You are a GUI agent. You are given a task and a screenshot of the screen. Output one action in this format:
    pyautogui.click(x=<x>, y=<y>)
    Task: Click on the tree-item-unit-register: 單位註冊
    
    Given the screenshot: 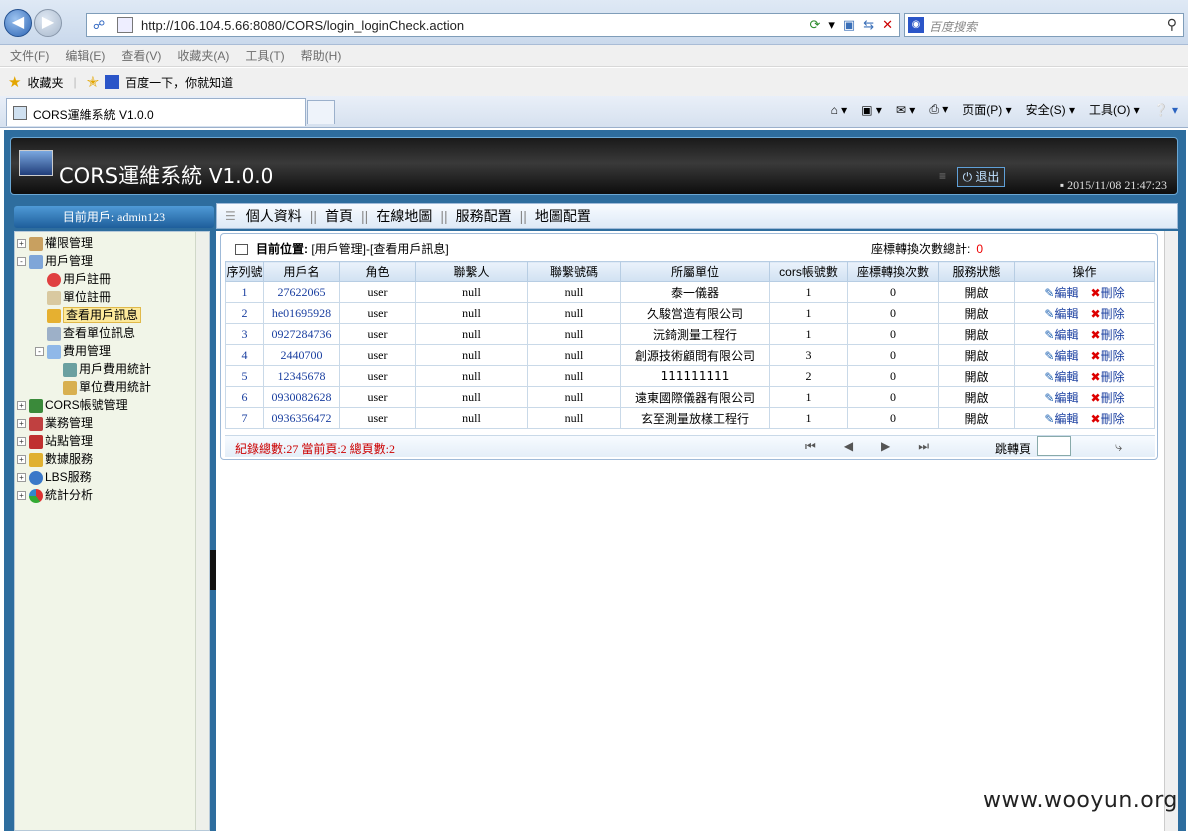 What is the action you would take?
    pyautogui.click(x=84, y=297)
    